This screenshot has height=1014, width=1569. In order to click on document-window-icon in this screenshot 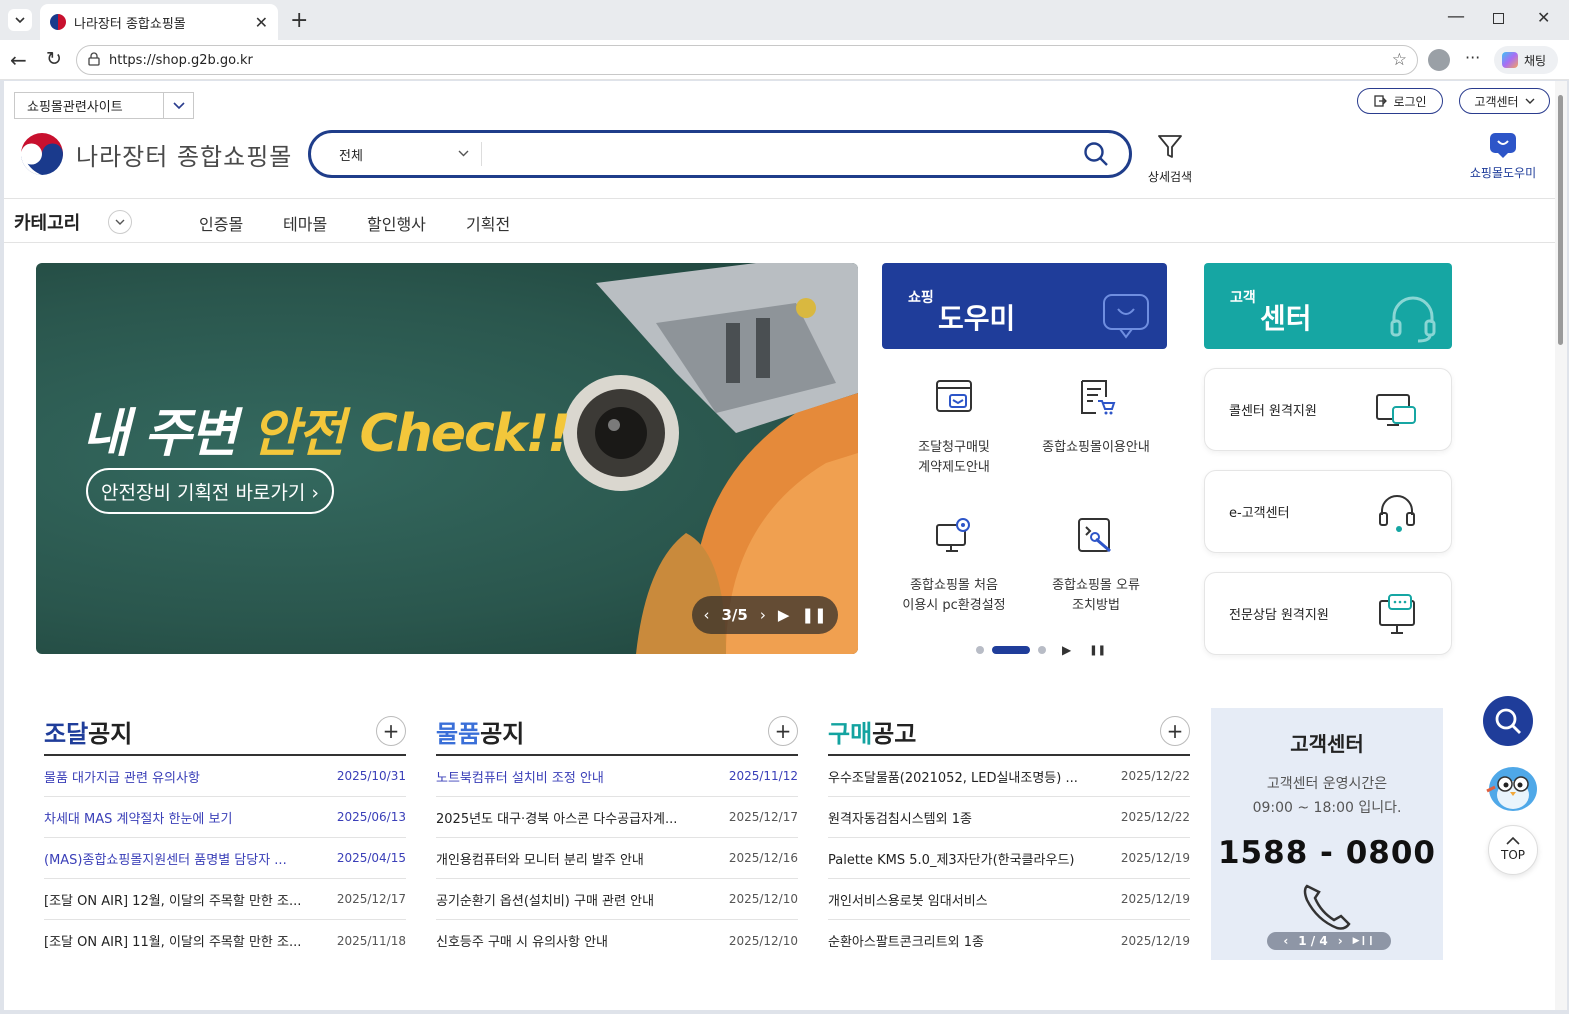, I will do `click(954, 396)`.